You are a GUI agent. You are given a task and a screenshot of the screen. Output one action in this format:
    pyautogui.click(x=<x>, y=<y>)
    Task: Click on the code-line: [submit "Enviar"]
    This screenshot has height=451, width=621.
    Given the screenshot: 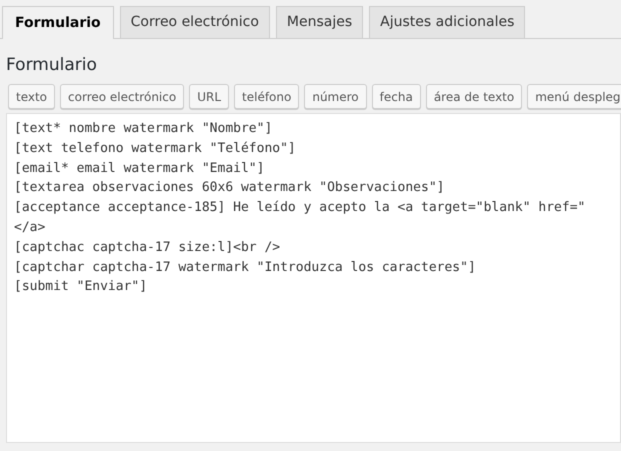 What is the action you would take?
    pyautogui.click(x=81, y=287)
    